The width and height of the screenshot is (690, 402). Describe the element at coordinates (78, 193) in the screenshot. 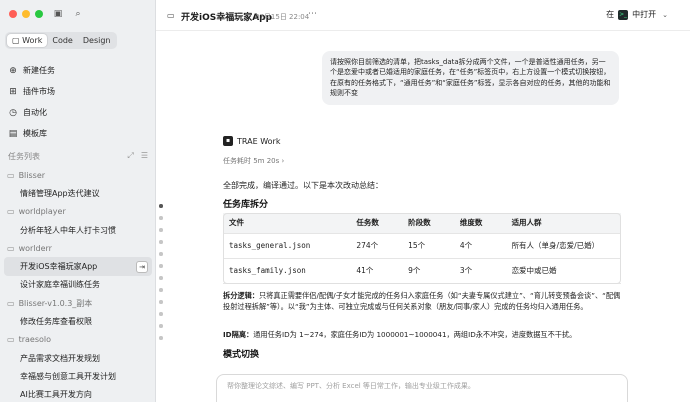

I see `task-list-item: 情绪管理App迭代建议` at that location.